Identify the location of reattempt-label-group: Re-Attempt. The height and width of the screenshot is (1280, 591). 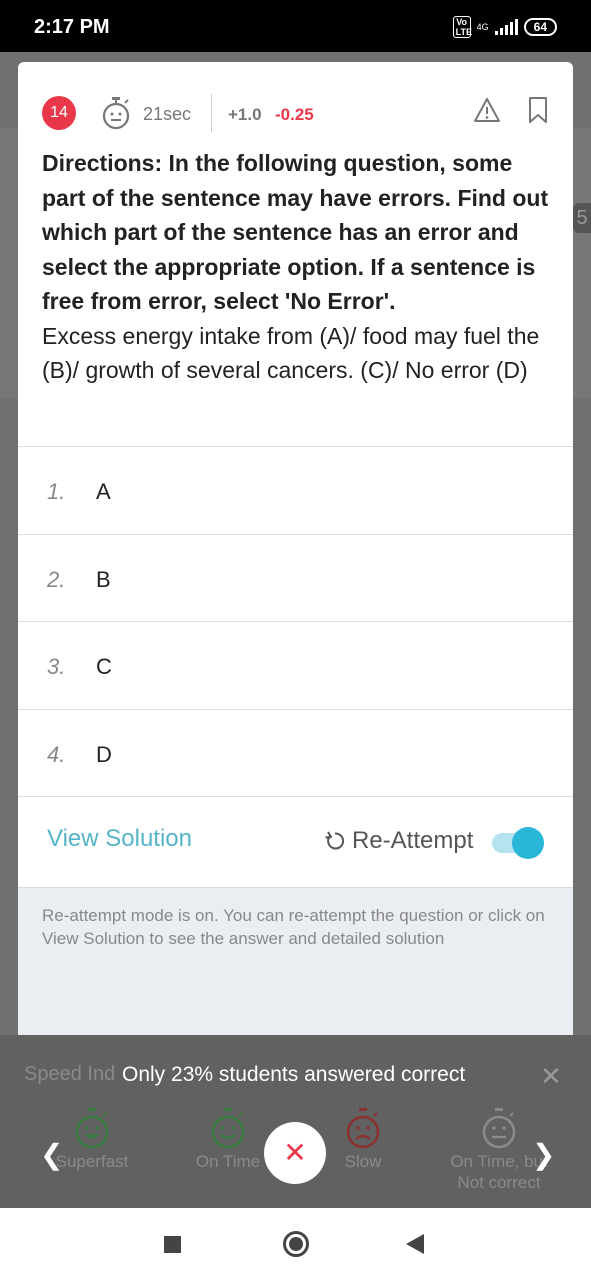
(398, 841).